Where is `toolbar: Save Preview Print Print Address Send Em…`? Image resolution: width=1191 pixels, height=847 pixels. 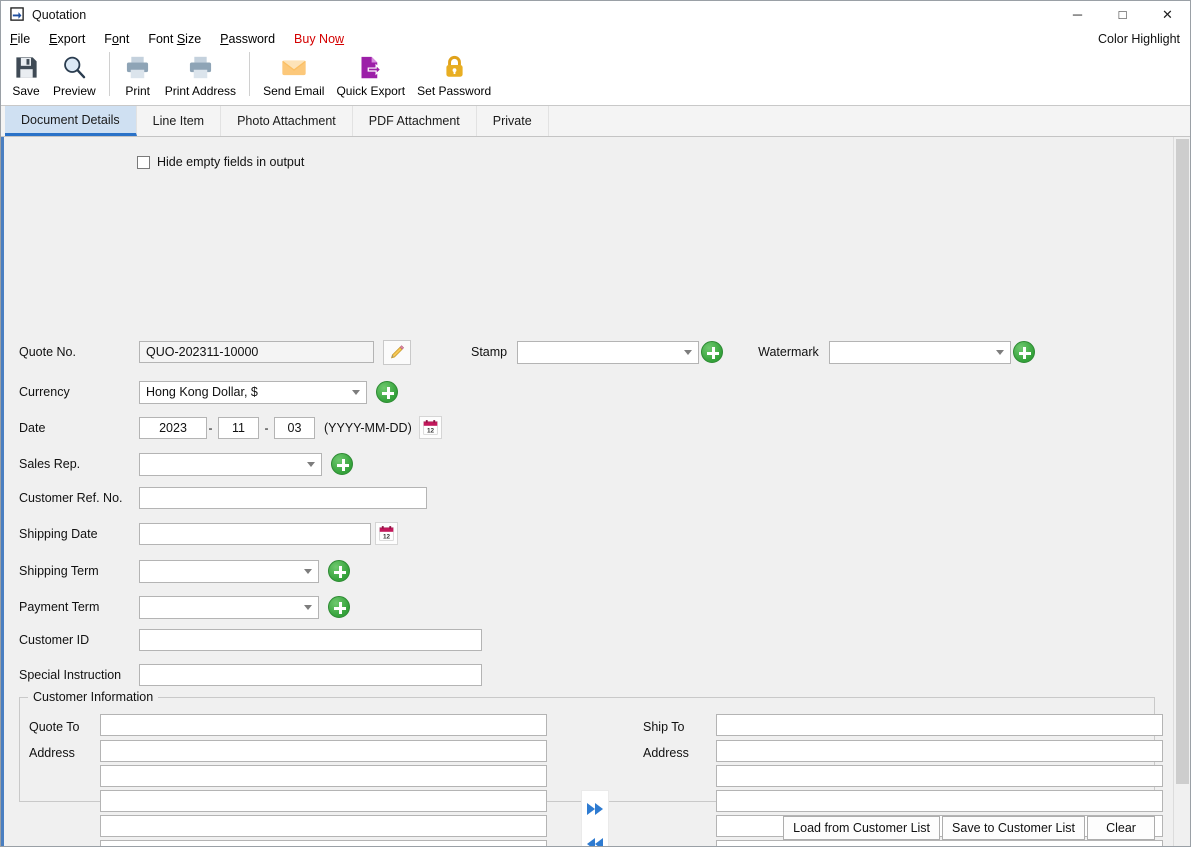
toolbar: Save Preview Print Print Address Send Em… is located at coordinates (595, 77).